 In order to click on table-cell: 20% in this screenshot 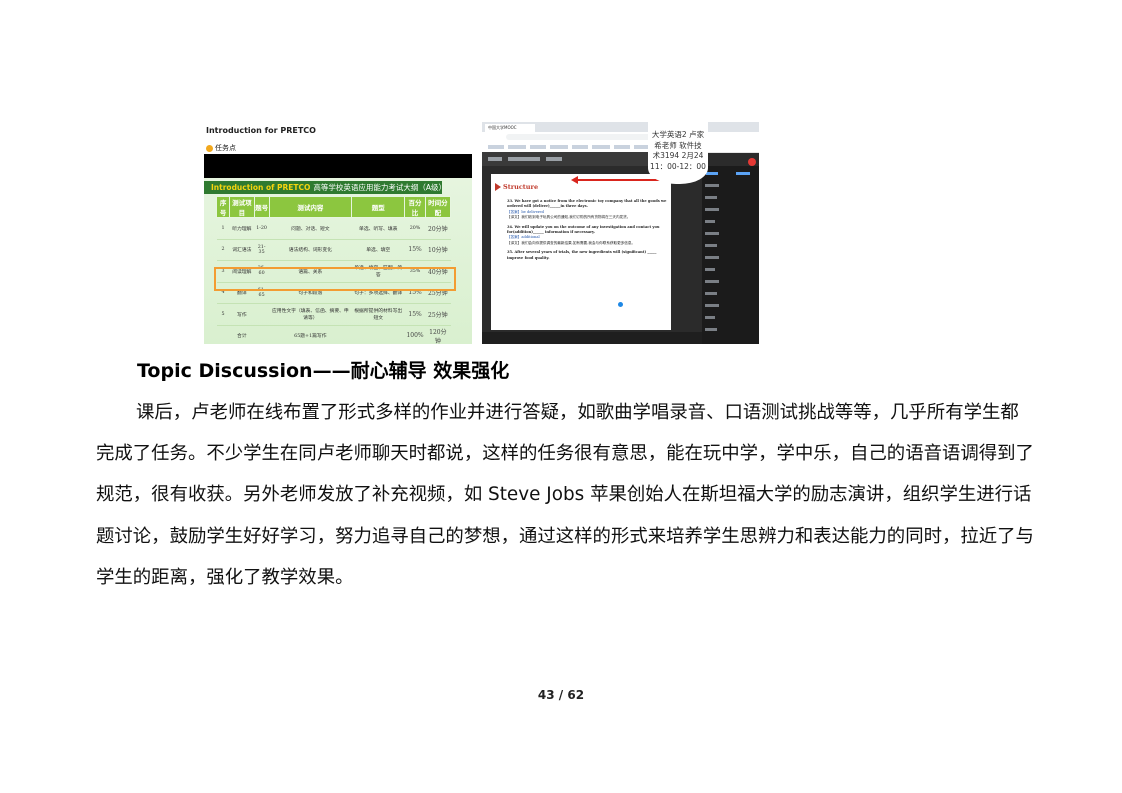, I will do `click(415, 228)`.